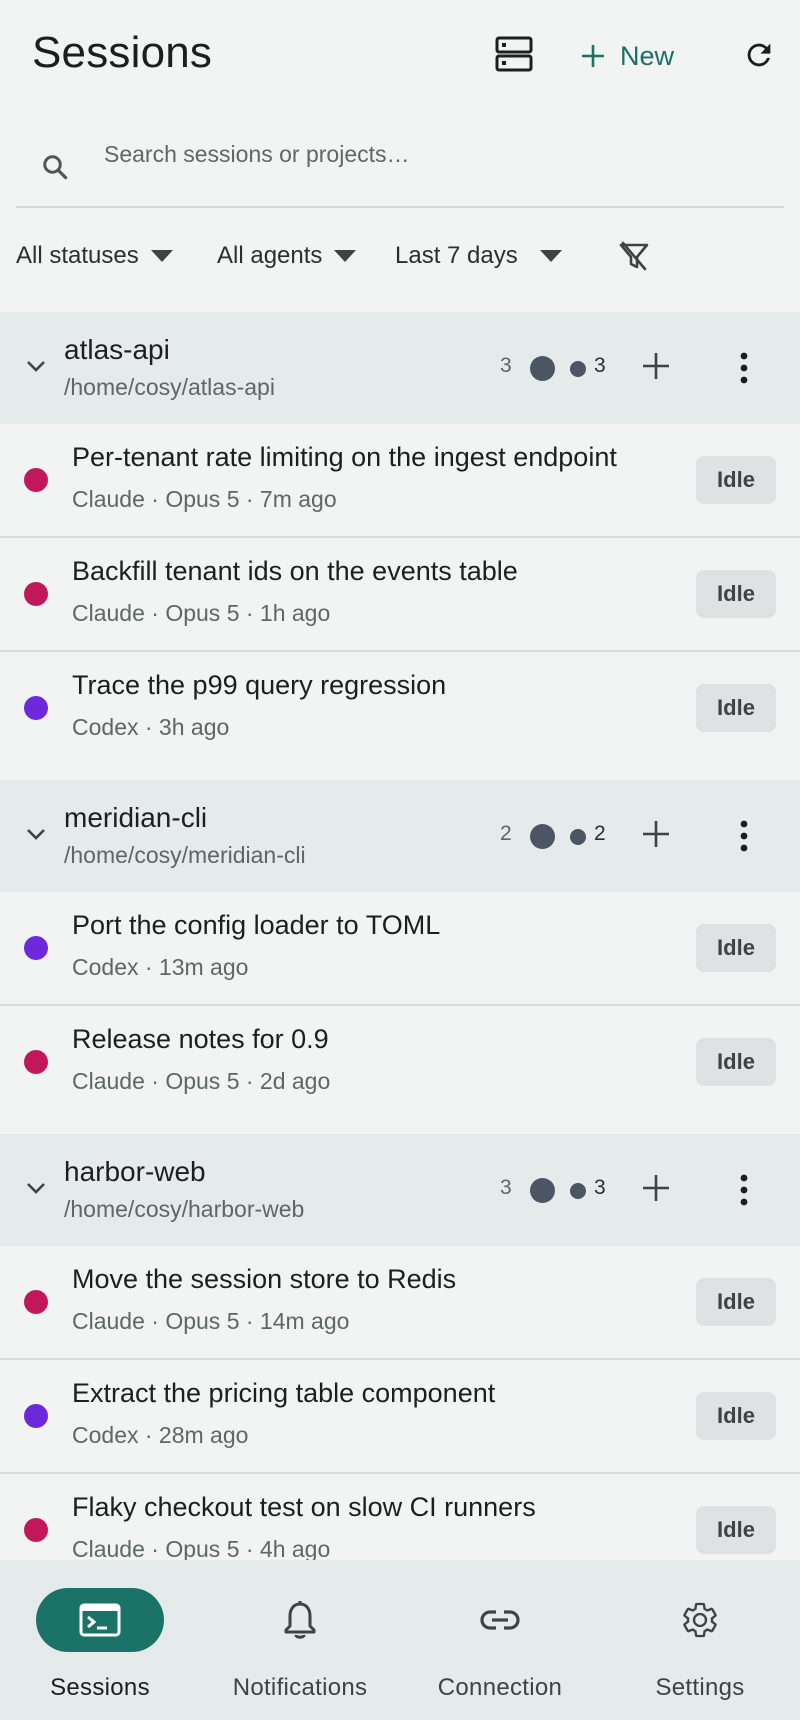 The width and height of the screenshot is (800, 1720). I want to click on nav-item-notifications: Notifications, so click(300, 1640).